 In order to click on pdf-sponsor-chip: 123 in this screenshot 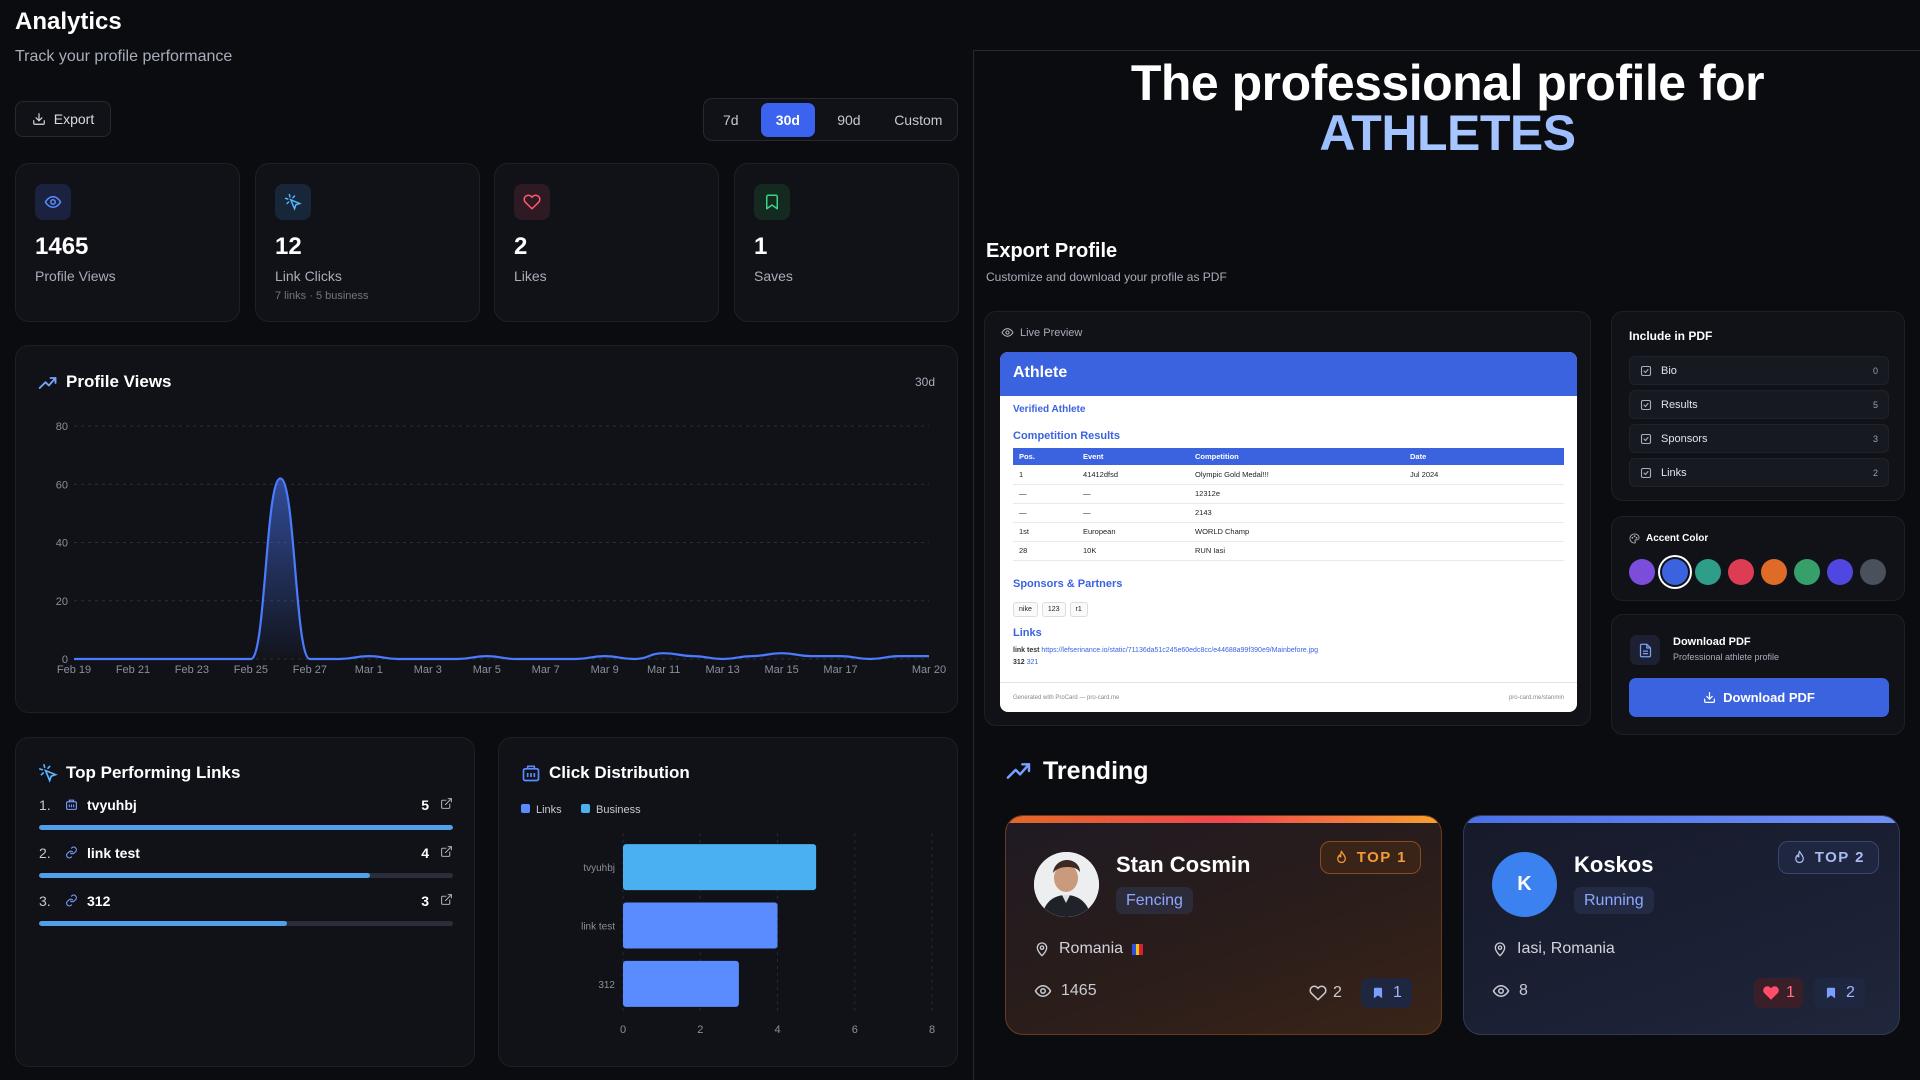, I will do `click(1053, 609)`.